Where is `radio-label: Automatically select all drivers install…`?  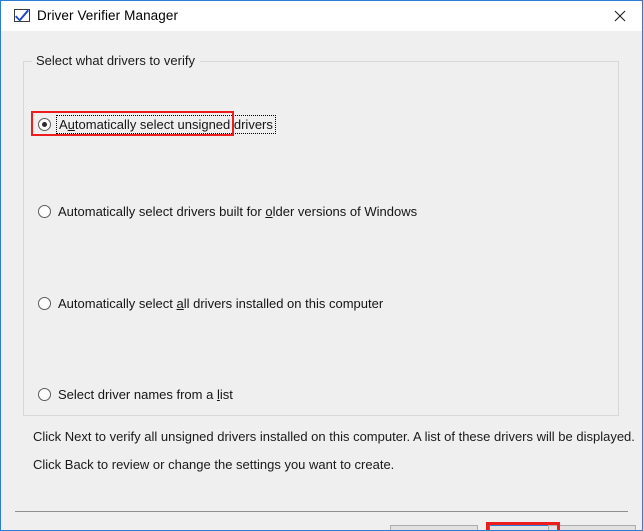 radio-label: Automatically select all drivers install… is located at coordinates (221, 303).